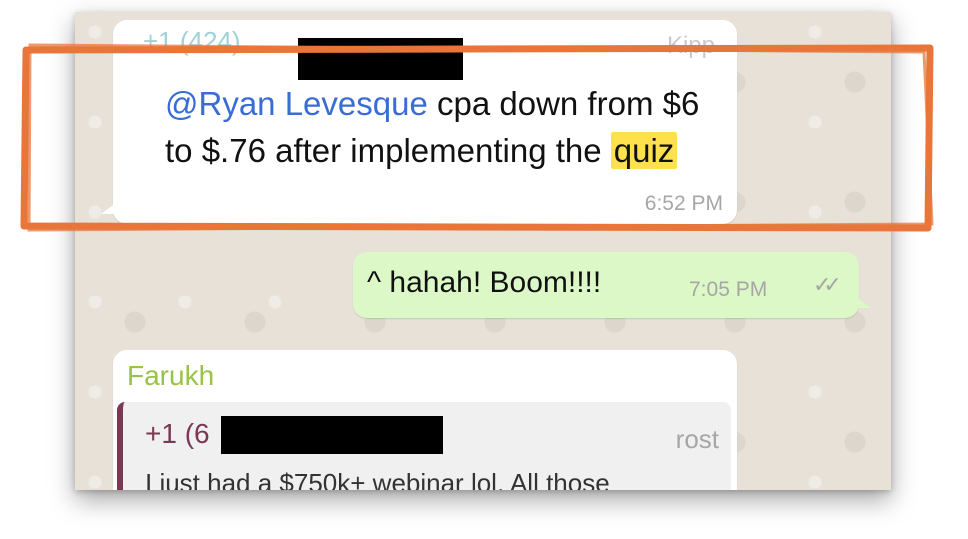  I want to click on message-sender: Farukh, so click(171, 375).